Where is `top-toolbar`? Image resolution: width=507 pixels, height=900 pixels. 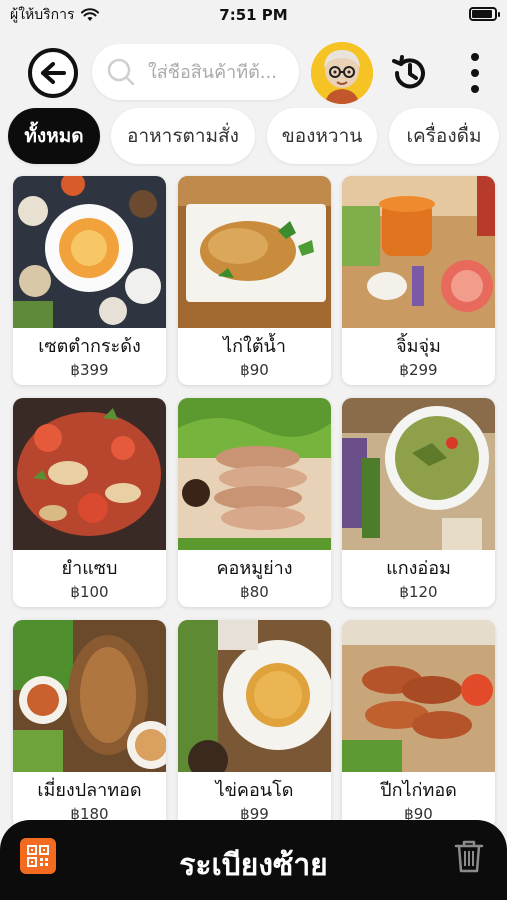
top-toolbar is located at coordinates (253, 73).